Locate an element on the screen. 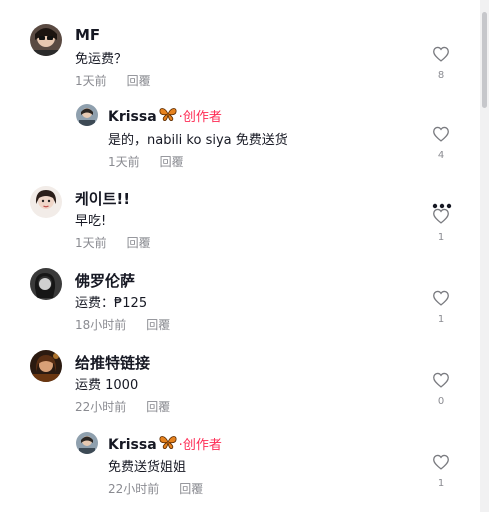 The height and width of the screenshot is (512, 489). comment-text: 运费：₱125 is located at coordinates (111, 303).